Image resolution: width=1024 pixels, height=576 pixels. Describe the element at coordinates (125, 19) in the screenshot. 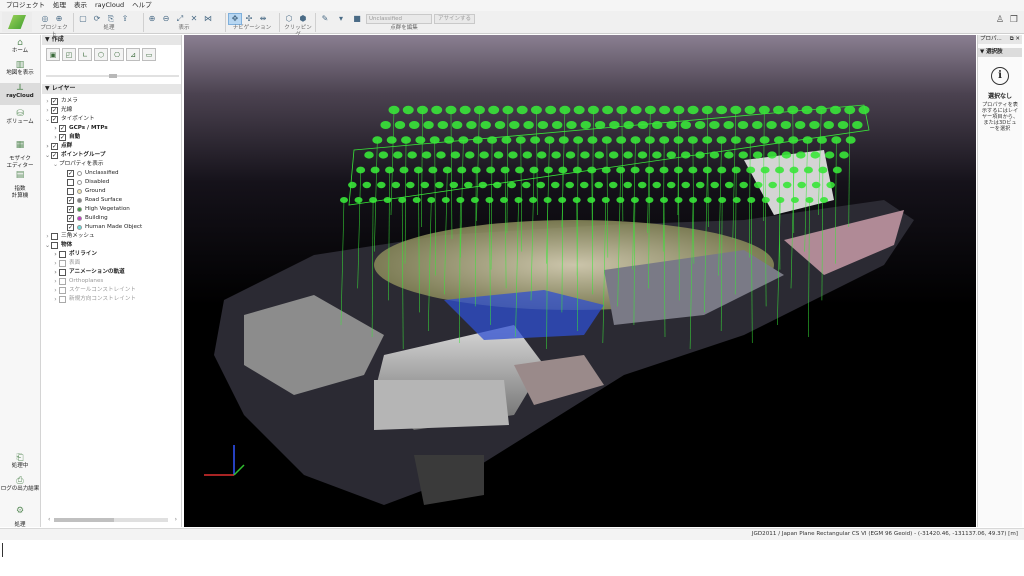

I see `export-icon: ⇪` at that location.